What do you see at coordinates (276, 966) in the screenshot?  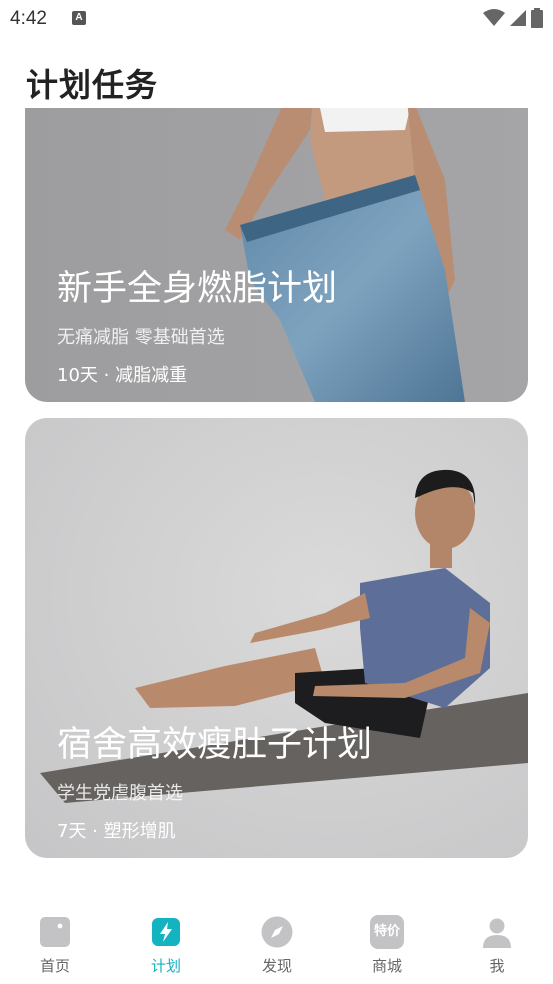 I see `tab-label: 发现` at bounding box center [276, 966].